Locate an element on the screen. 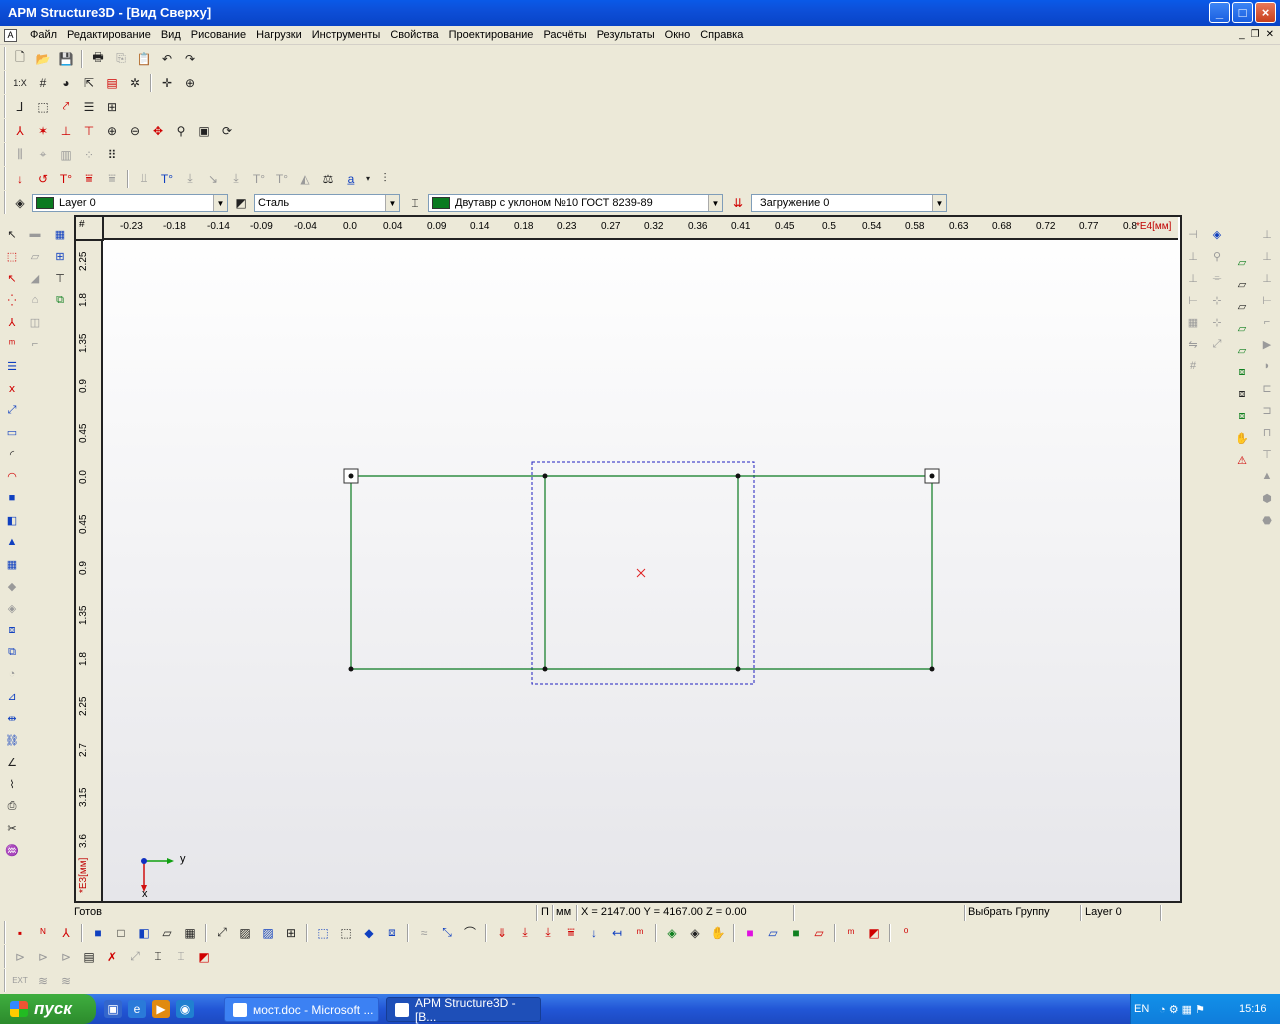 This screenshot has width=1280, height=1024. show-solids-icon: ⬚ is located at coordinates (323, 933).